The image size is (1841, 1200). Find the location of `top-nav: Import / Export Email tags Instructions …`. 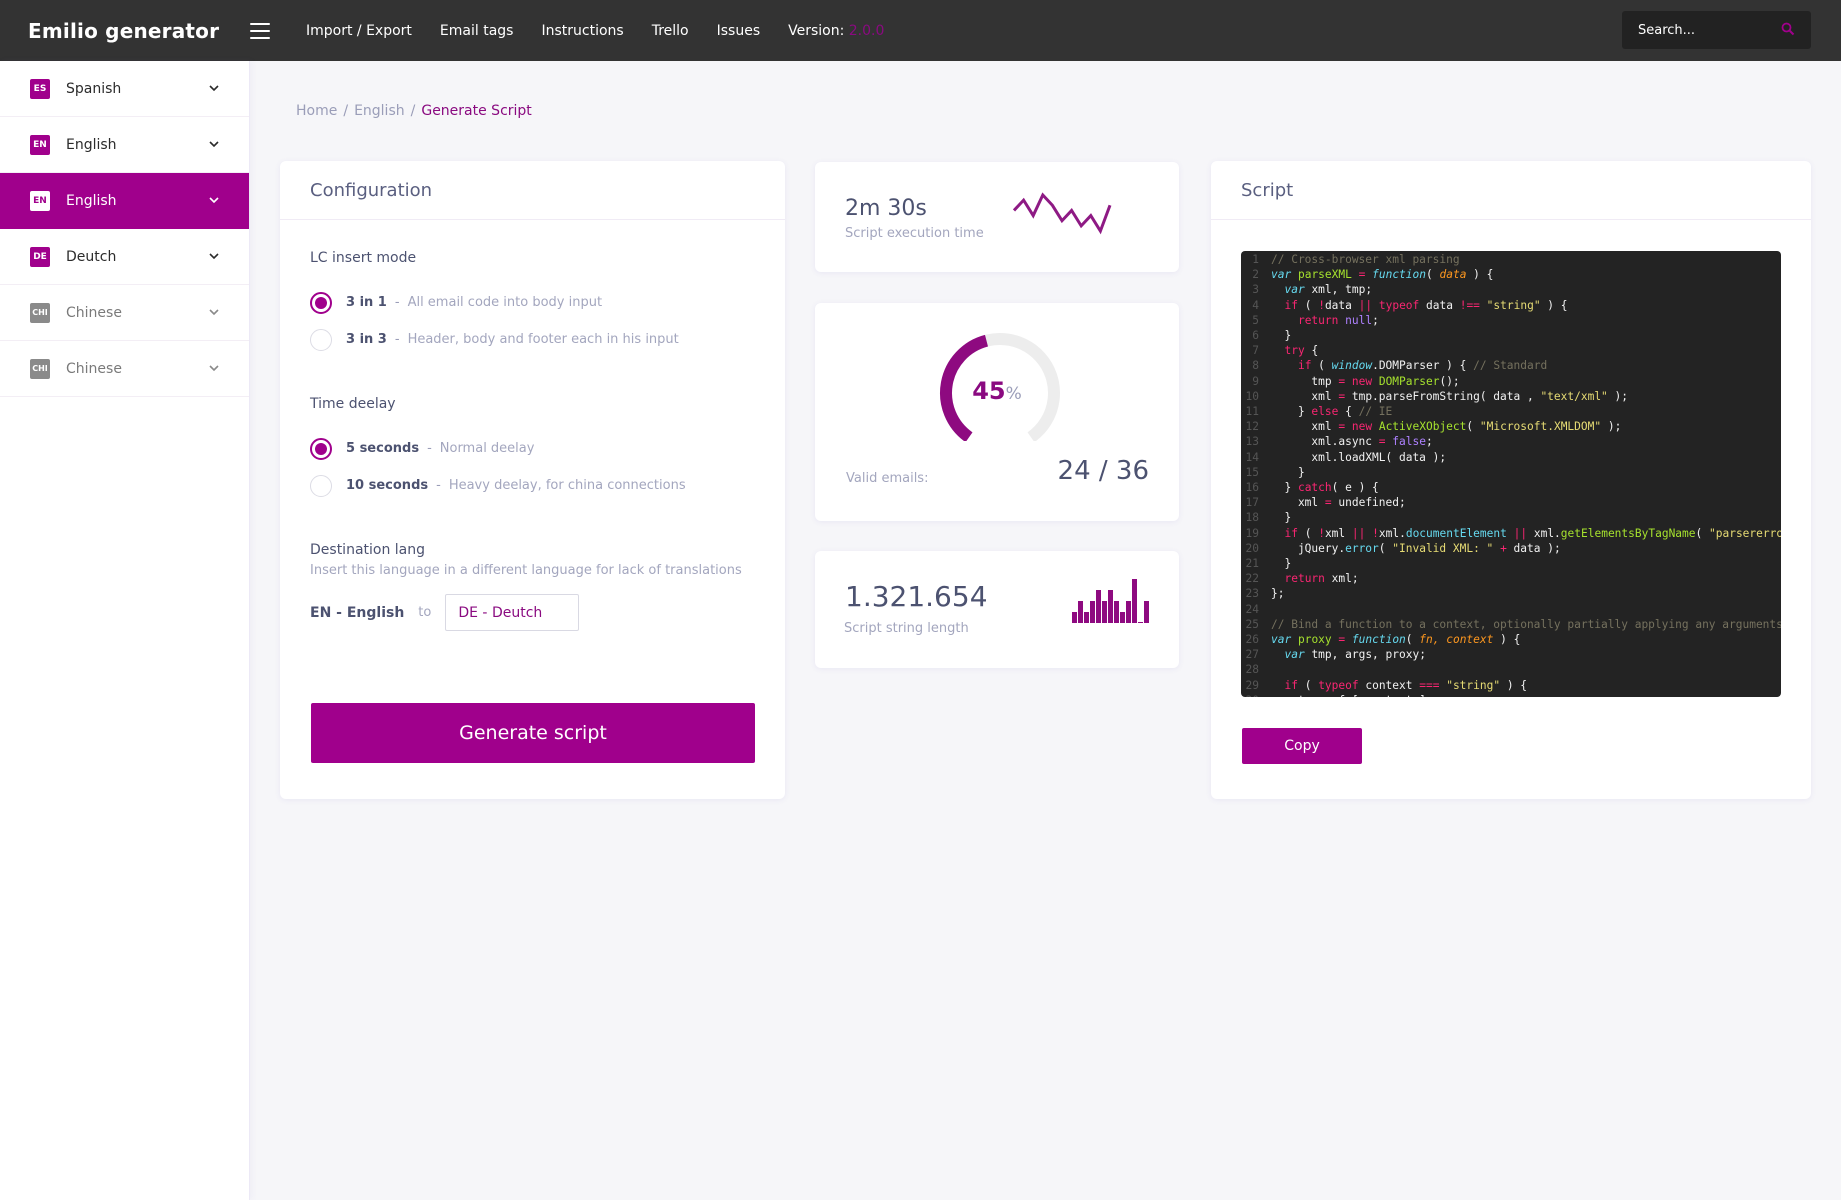

top-nav: Import / Export Email tags Instructions … is located at coordinates (595, 31).